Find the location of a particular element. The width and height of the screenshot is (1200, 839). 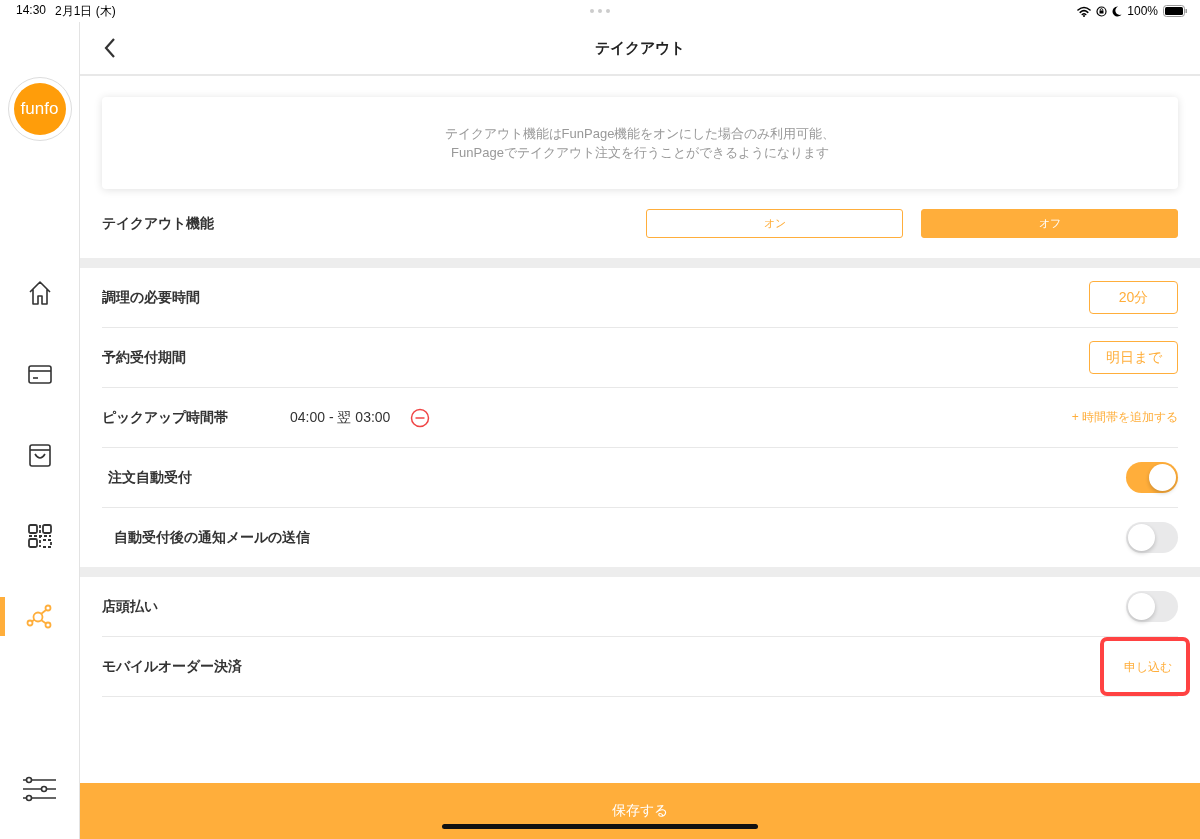

setting-label: テイクアウト機能 is located at coordinates (158, 223).